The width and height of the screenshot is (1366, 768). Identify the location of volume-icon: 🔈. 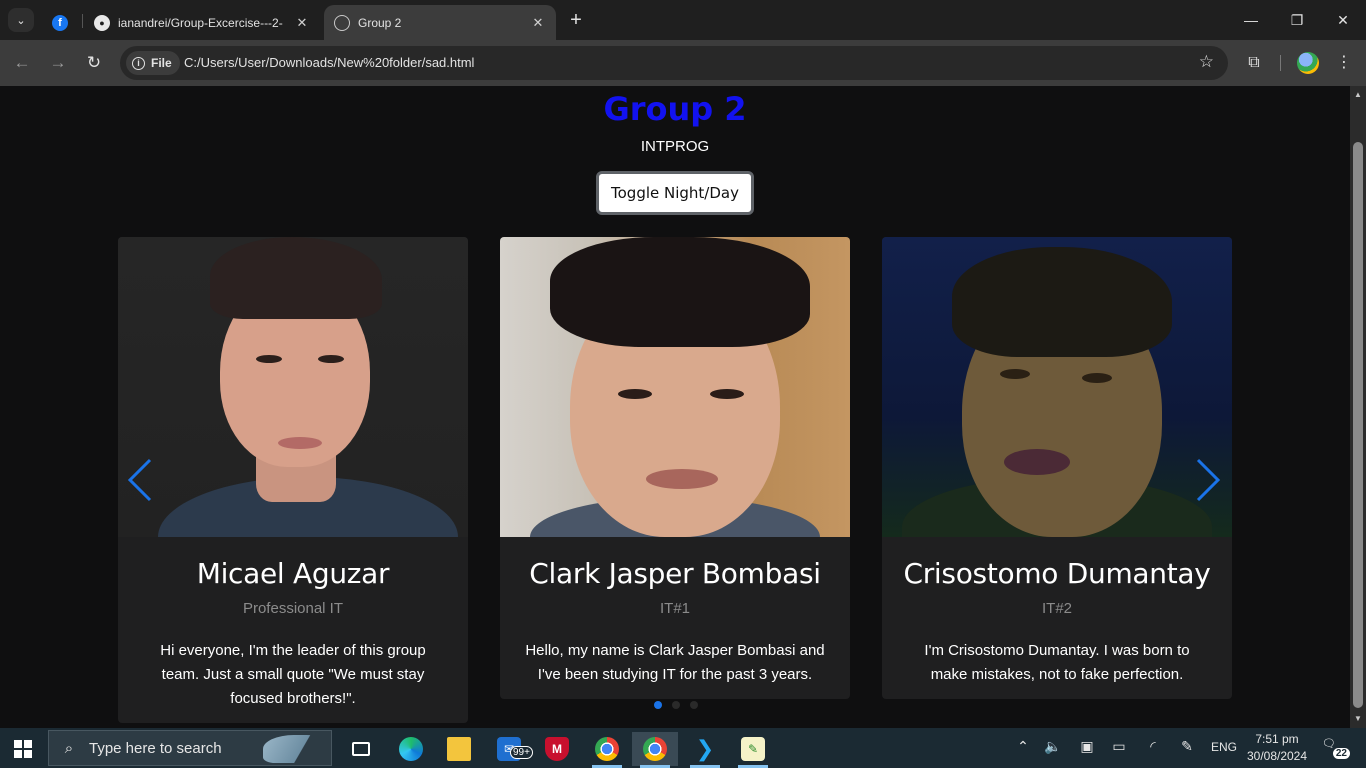
(1053, 746).